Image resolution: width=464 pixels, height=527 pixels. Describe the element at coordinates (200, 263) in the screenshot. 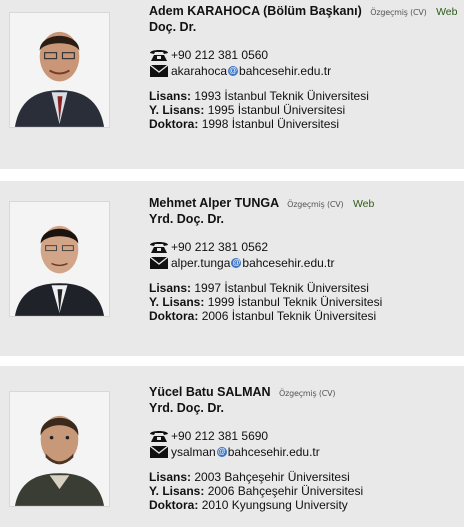

I see `email-user: alper.tunga` at that location.